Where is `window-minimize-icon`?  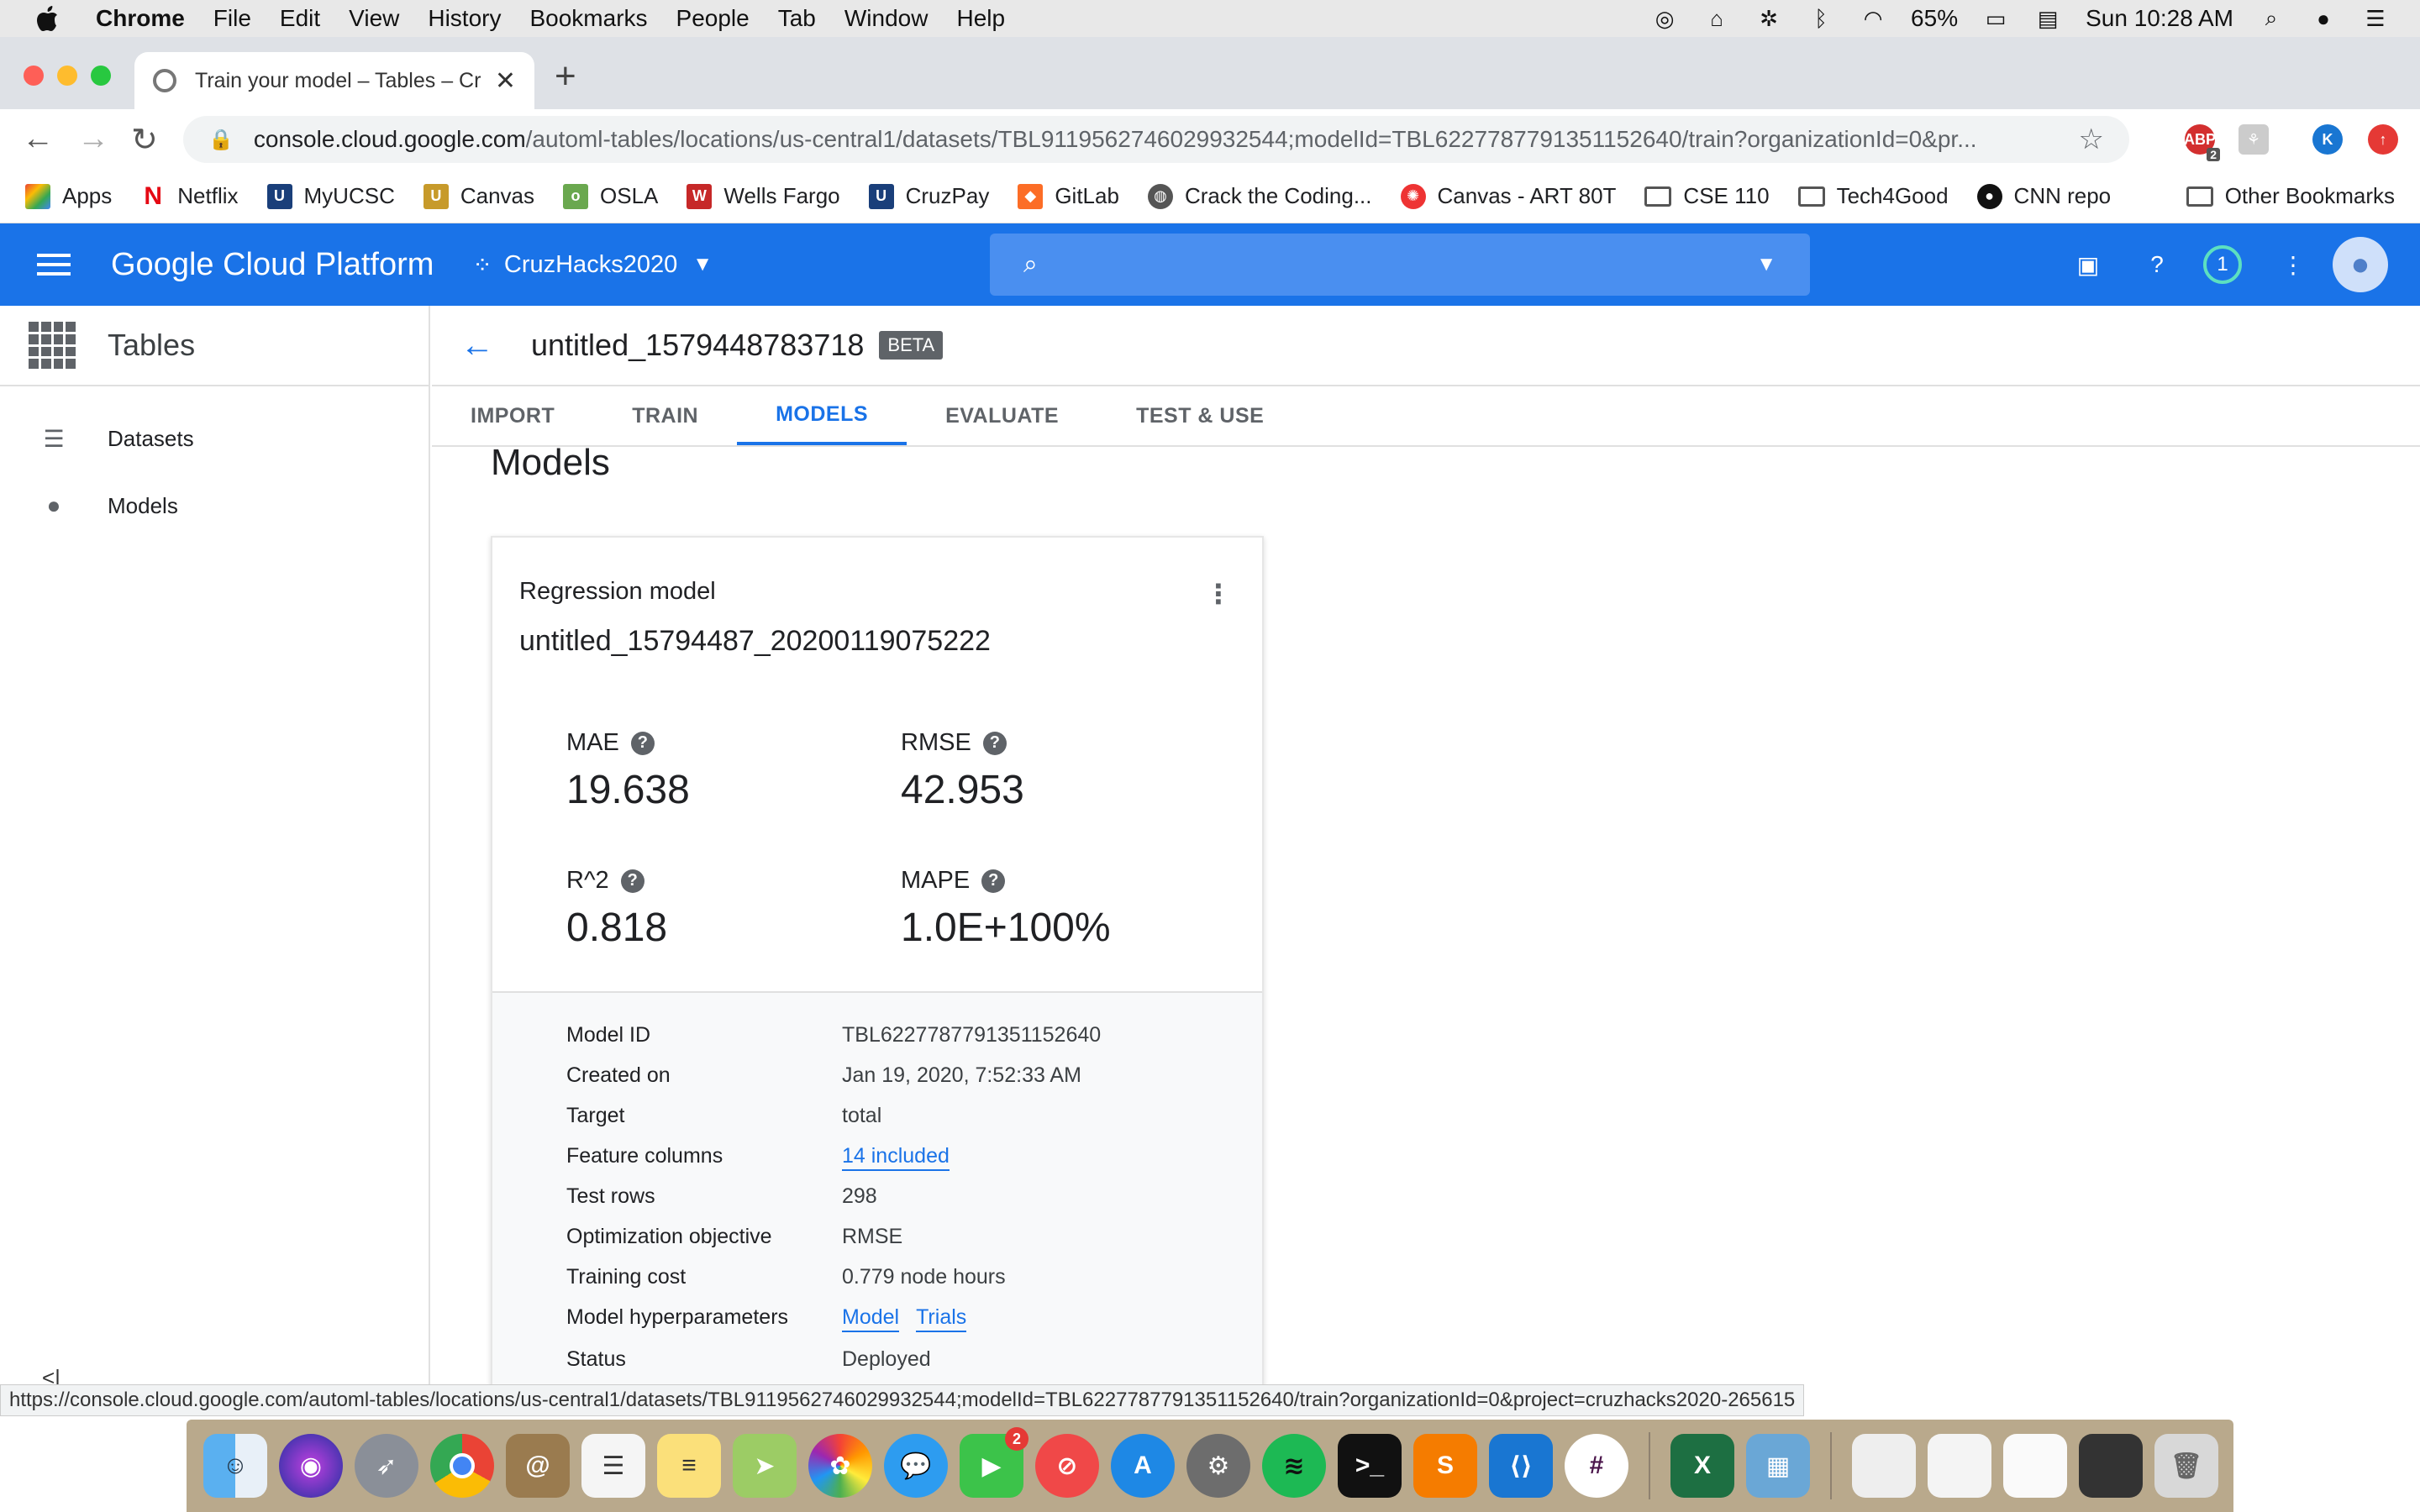
window-minimize-icon is located at coordinates (67, 76).